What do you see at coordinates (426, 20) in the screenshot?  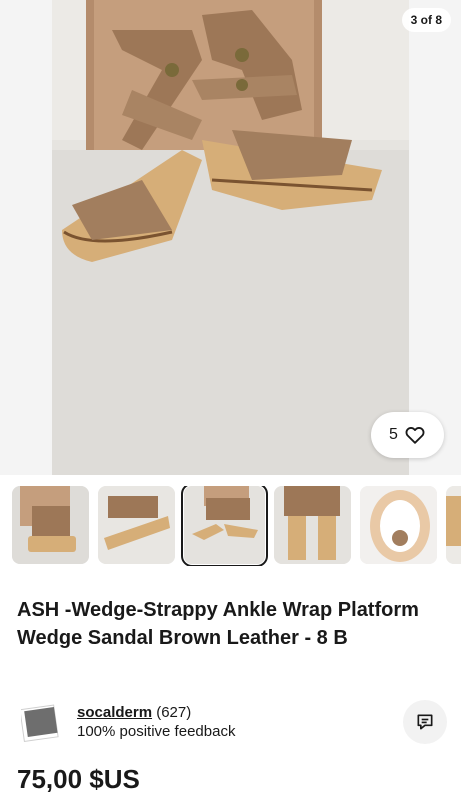 I see `image-counter: 3 of 8` at bounding box center [426, 20].